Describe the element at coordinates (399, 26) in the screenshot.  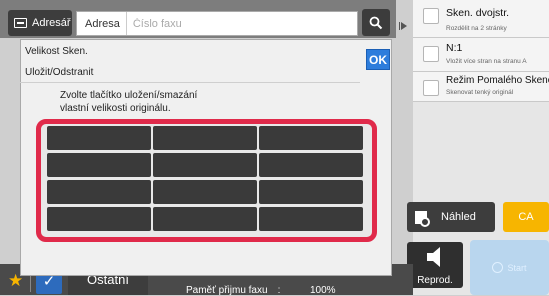
I see `panel-toggle-bar` at that location.